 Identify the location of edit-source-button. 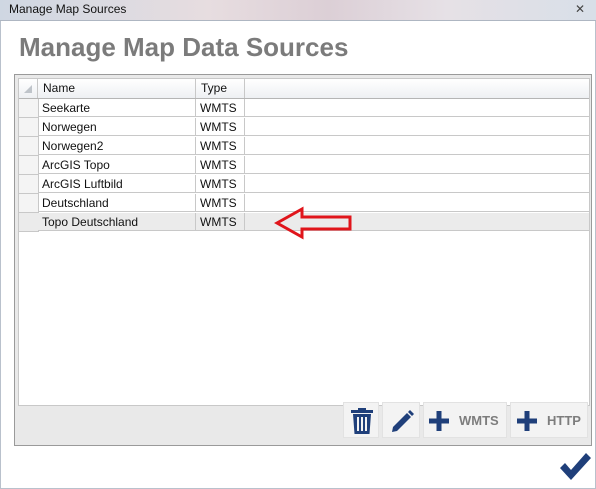
(401, 420).